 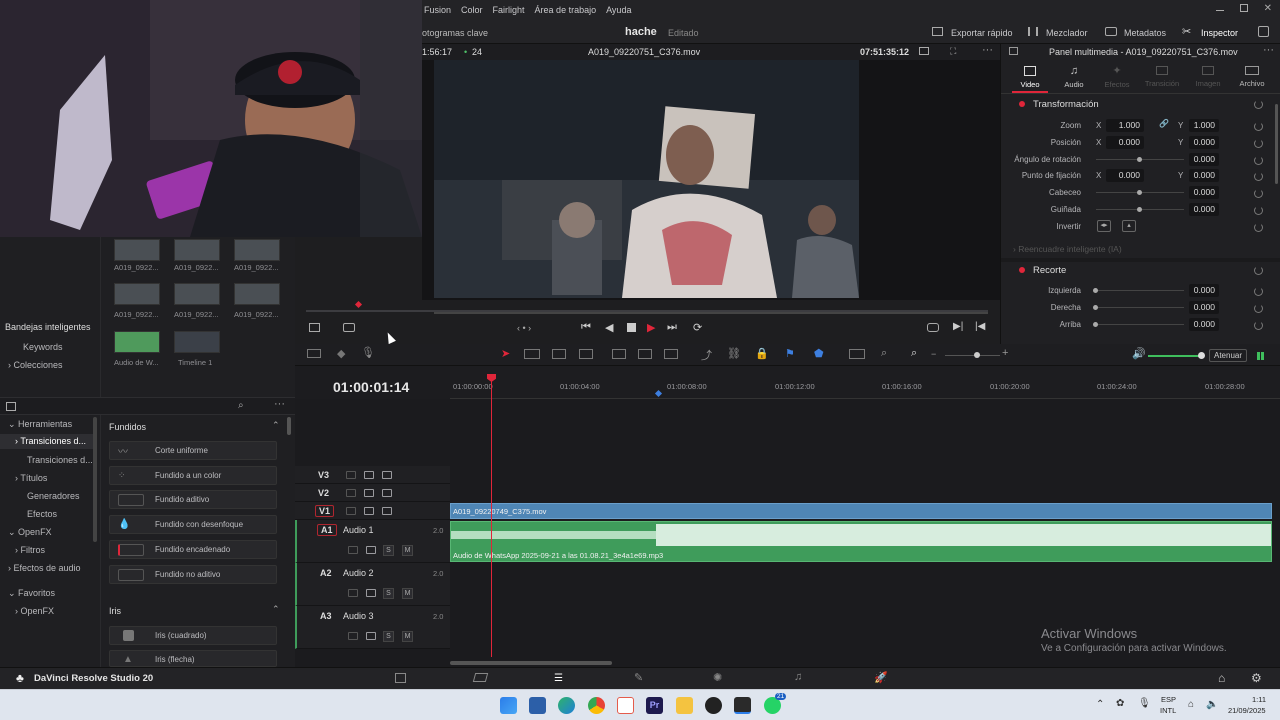 I want to click on timeline-timecode: 01:00:01:14, so click(x=371, y=387).